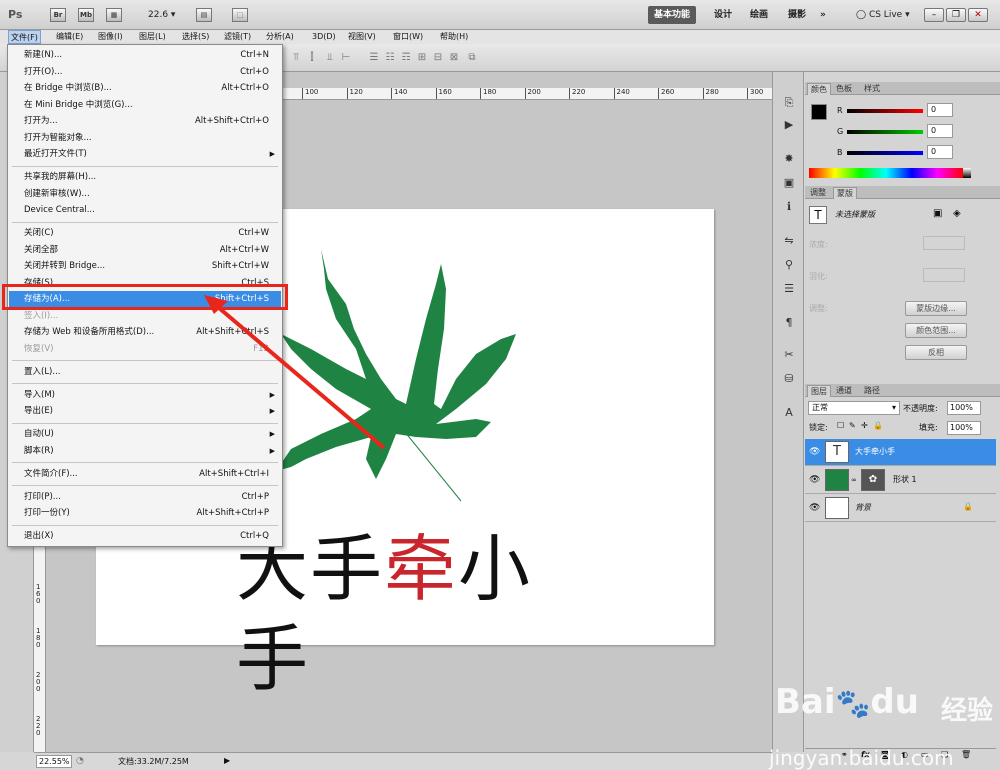 This screenshot has height=770, width=1000. I want to click on watermark-brand: Bai🐾du, so click(847, 702).